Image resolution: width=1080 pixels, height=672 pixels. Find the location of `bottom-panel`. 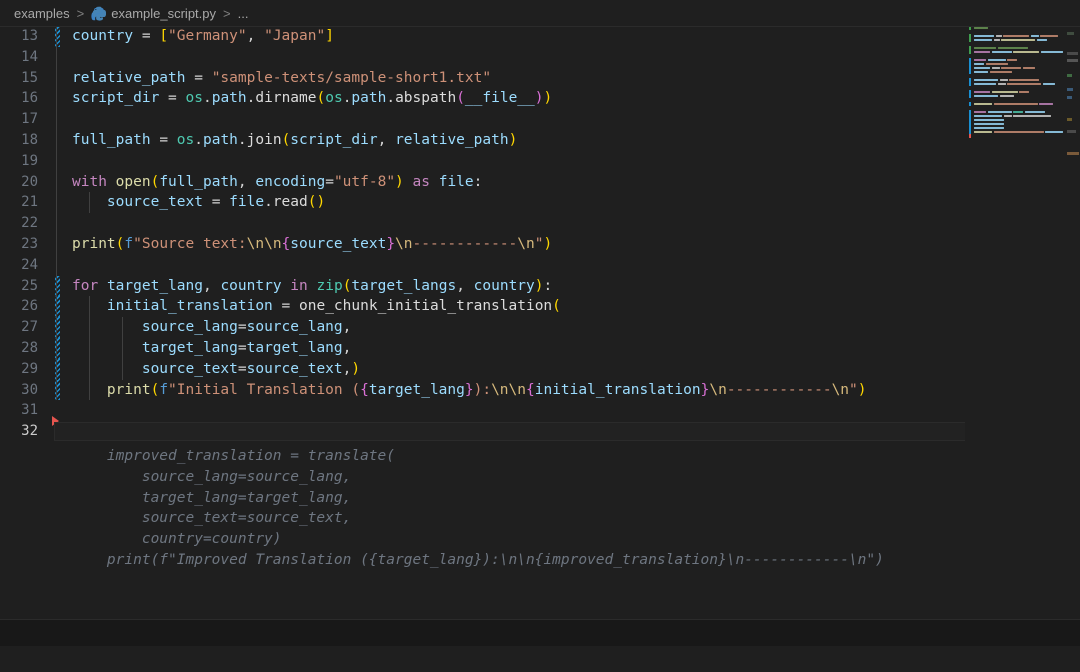

bottom-panel is located at coordinates (540, 633).